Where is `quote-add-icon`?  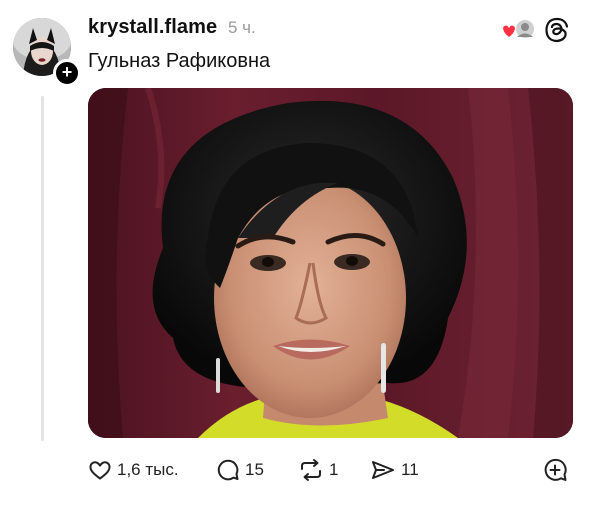 quote-add-icon is located at coordinates (555, 470).